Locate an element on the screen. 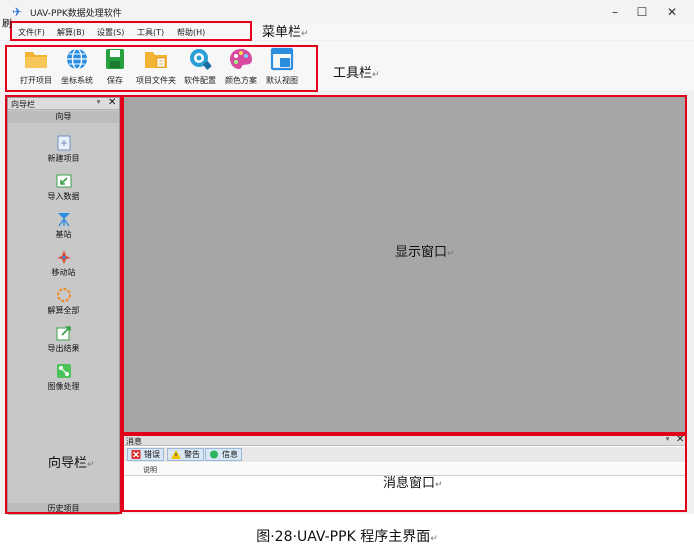 The width and height of the screenshot is (694, 545). callout-message: 消息窗口↵ is located at coordinates (413, 481).